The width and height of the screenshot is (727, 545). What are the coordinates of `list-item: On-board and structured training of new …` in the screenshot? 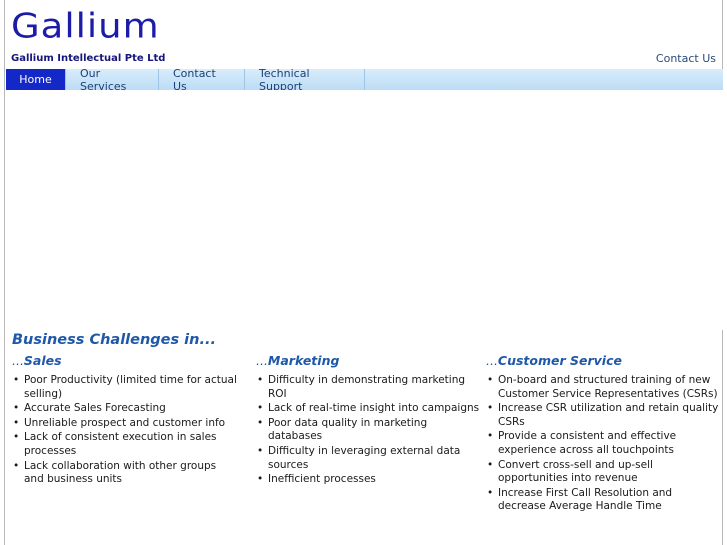 It's located at (603, 387).